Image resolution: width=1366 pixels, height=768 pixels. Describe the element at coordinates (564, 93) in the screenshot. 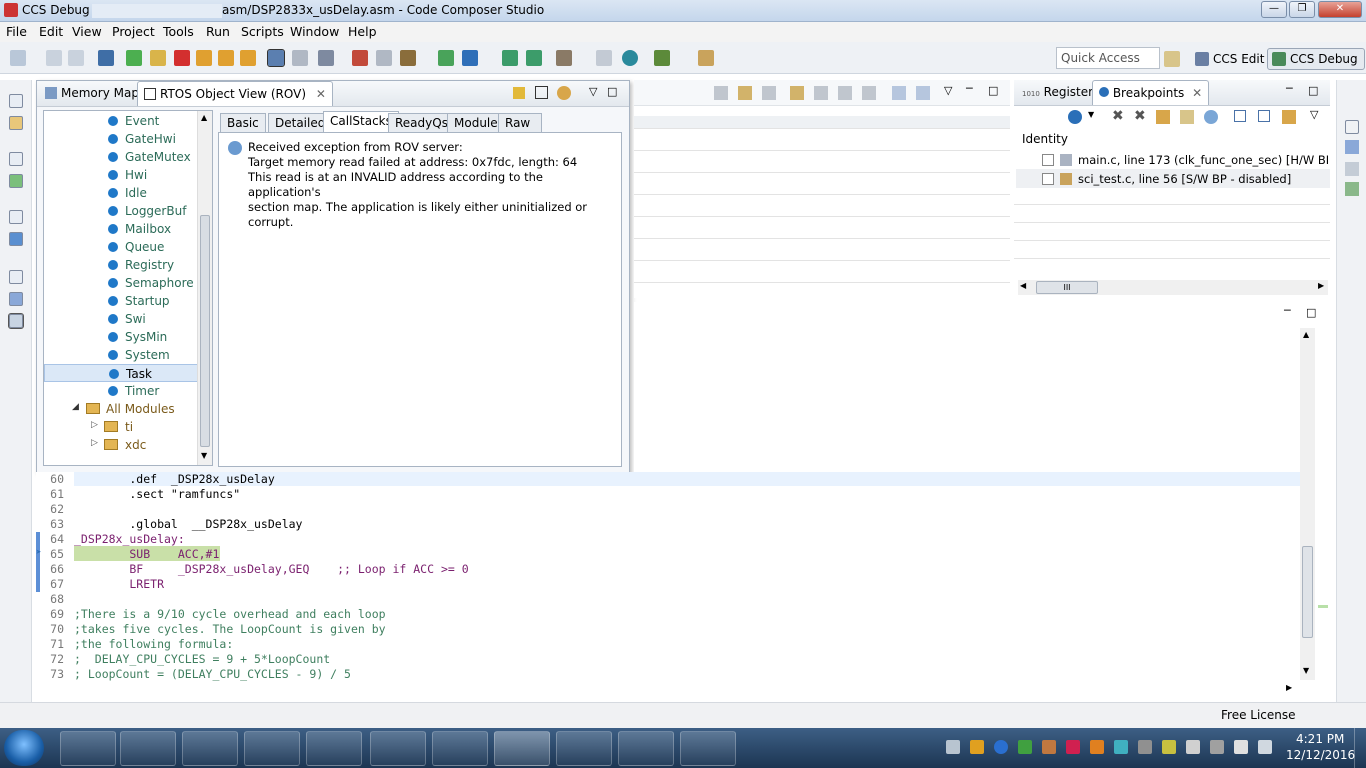

I see `refresh-icon` at that location.